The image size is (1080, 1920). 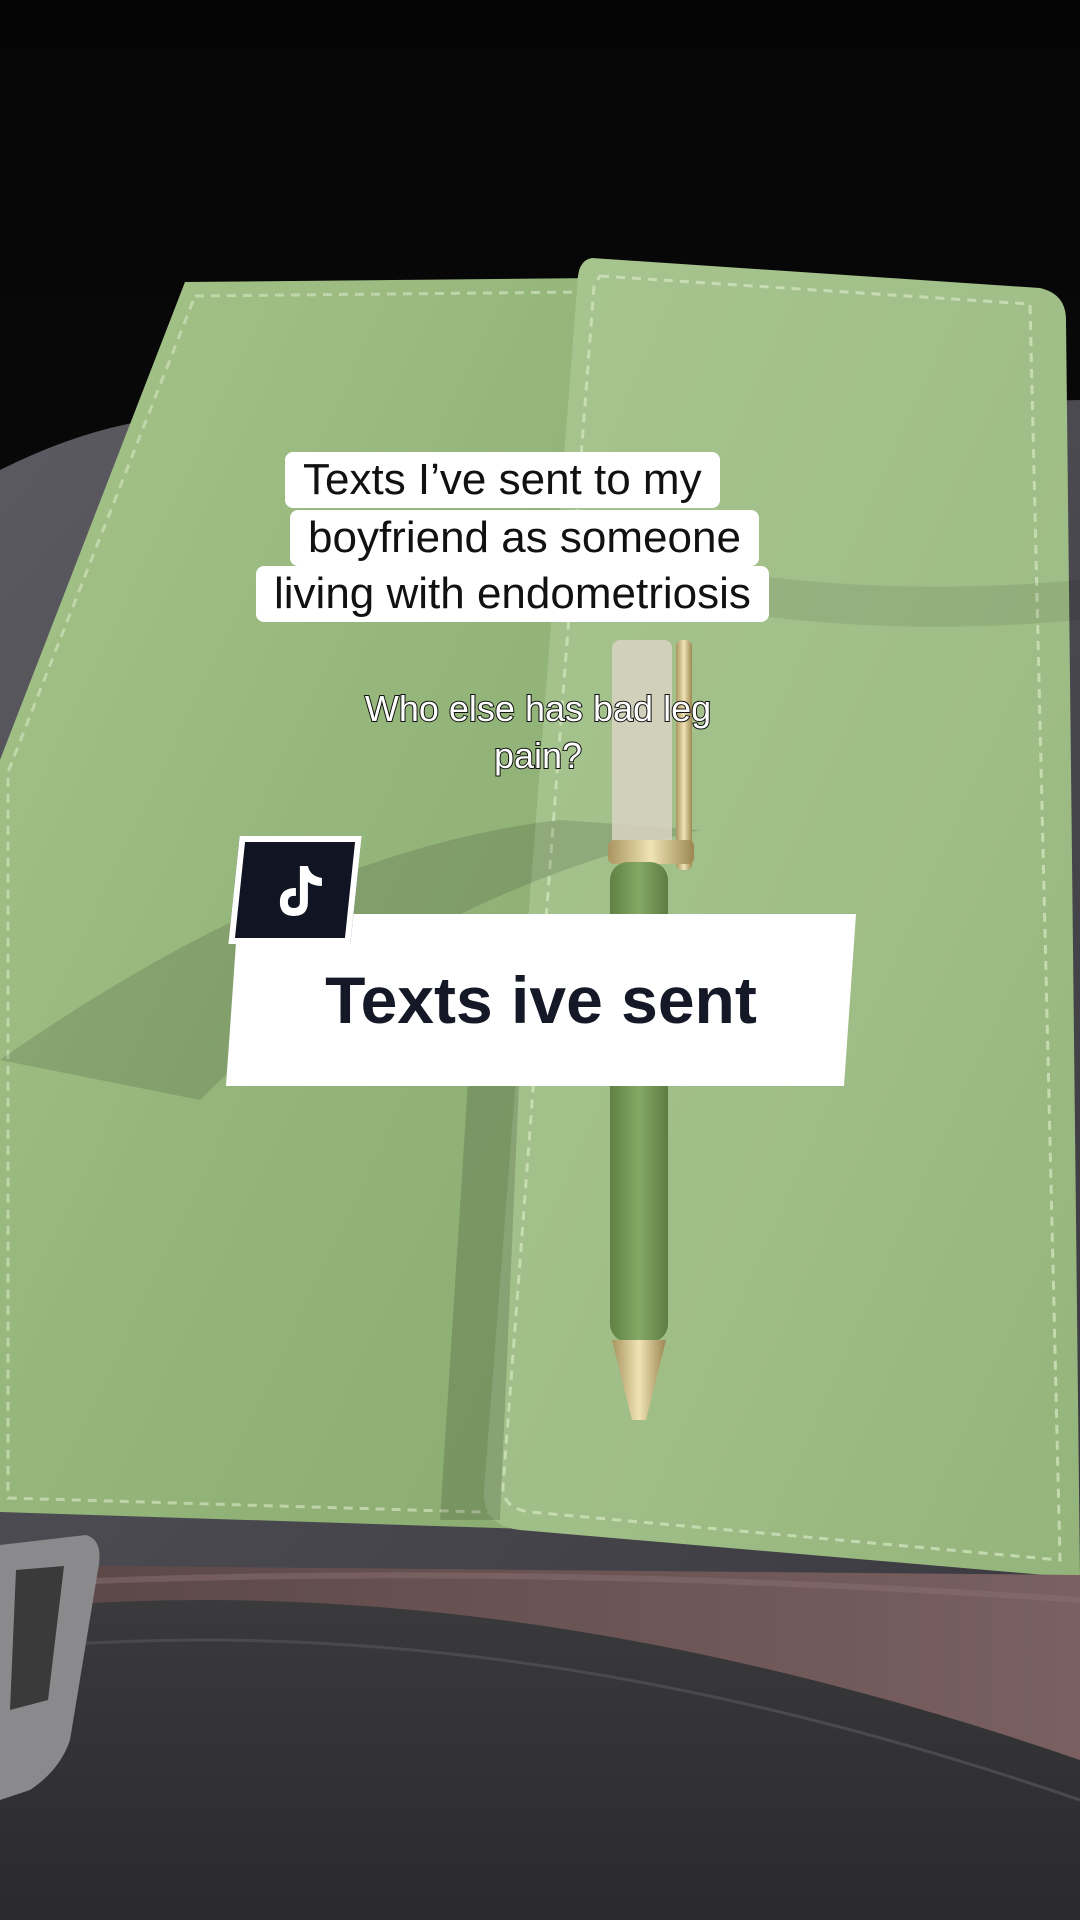 What do you see at coordinates (512, 594) in the screenshot?
I see `caption-line-3: living with endometriosis` at bounding box center [512, 594].